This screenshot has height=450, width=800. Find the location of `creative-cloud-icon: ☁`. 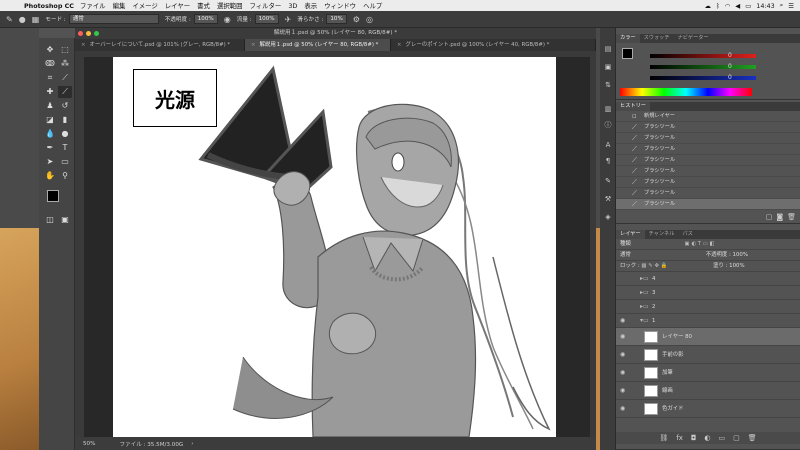

creative-cloud-icon: ☁ is located at coordinates (707, 6).